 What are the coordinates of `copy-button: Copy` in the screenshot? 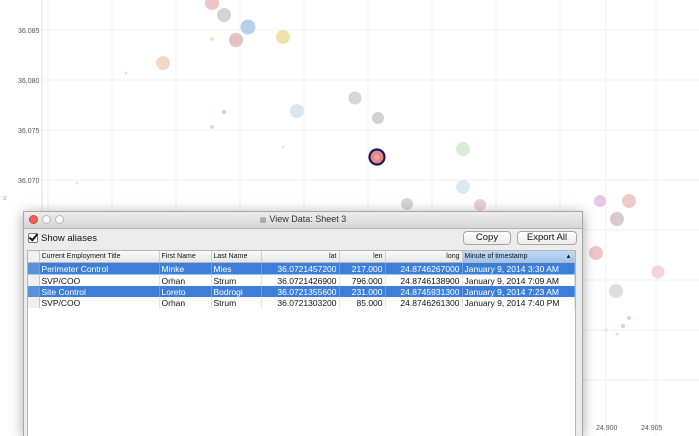 It's located at (487, 238).